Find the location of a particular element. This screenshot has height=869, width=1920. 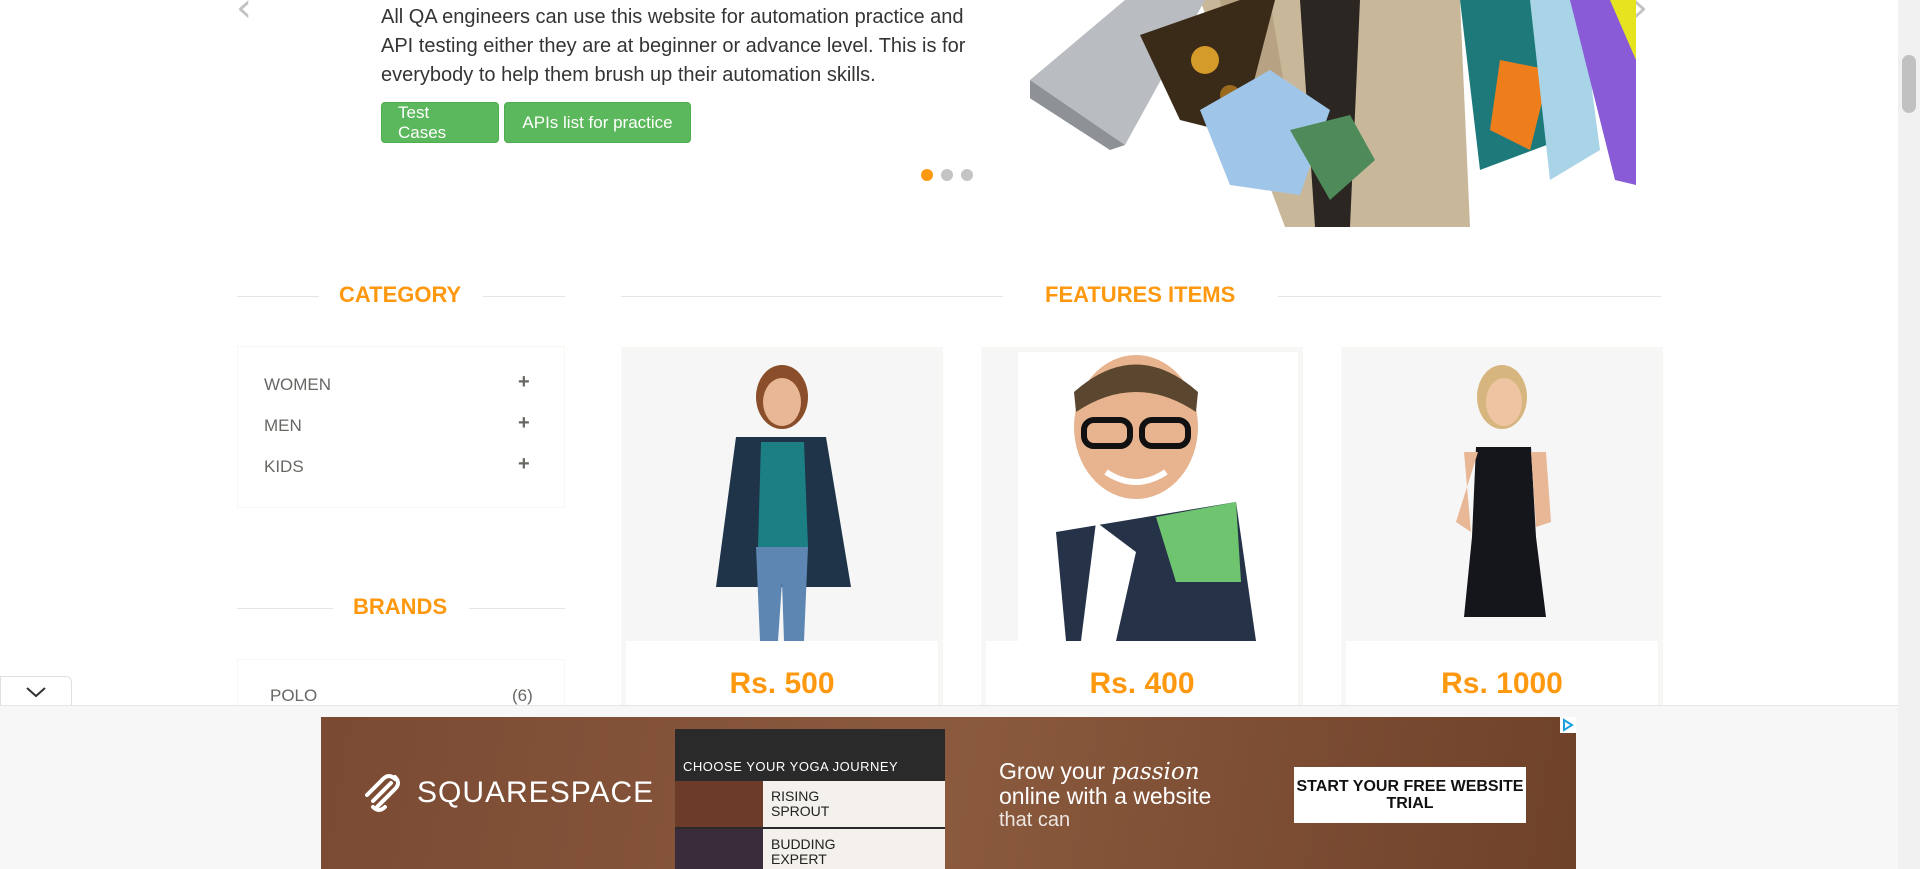

page-scrollbar is located at coordinates (1909, 434).